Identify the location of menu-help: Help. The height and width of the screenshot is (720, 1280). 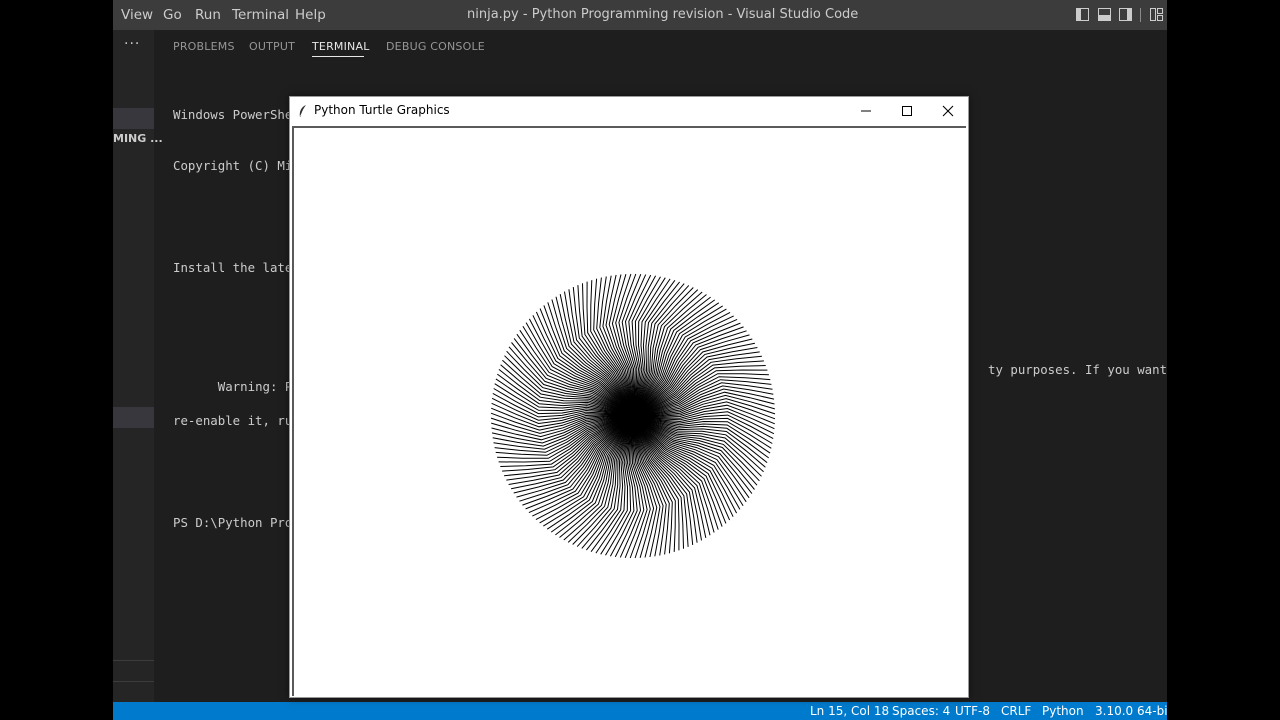
(310, 15).